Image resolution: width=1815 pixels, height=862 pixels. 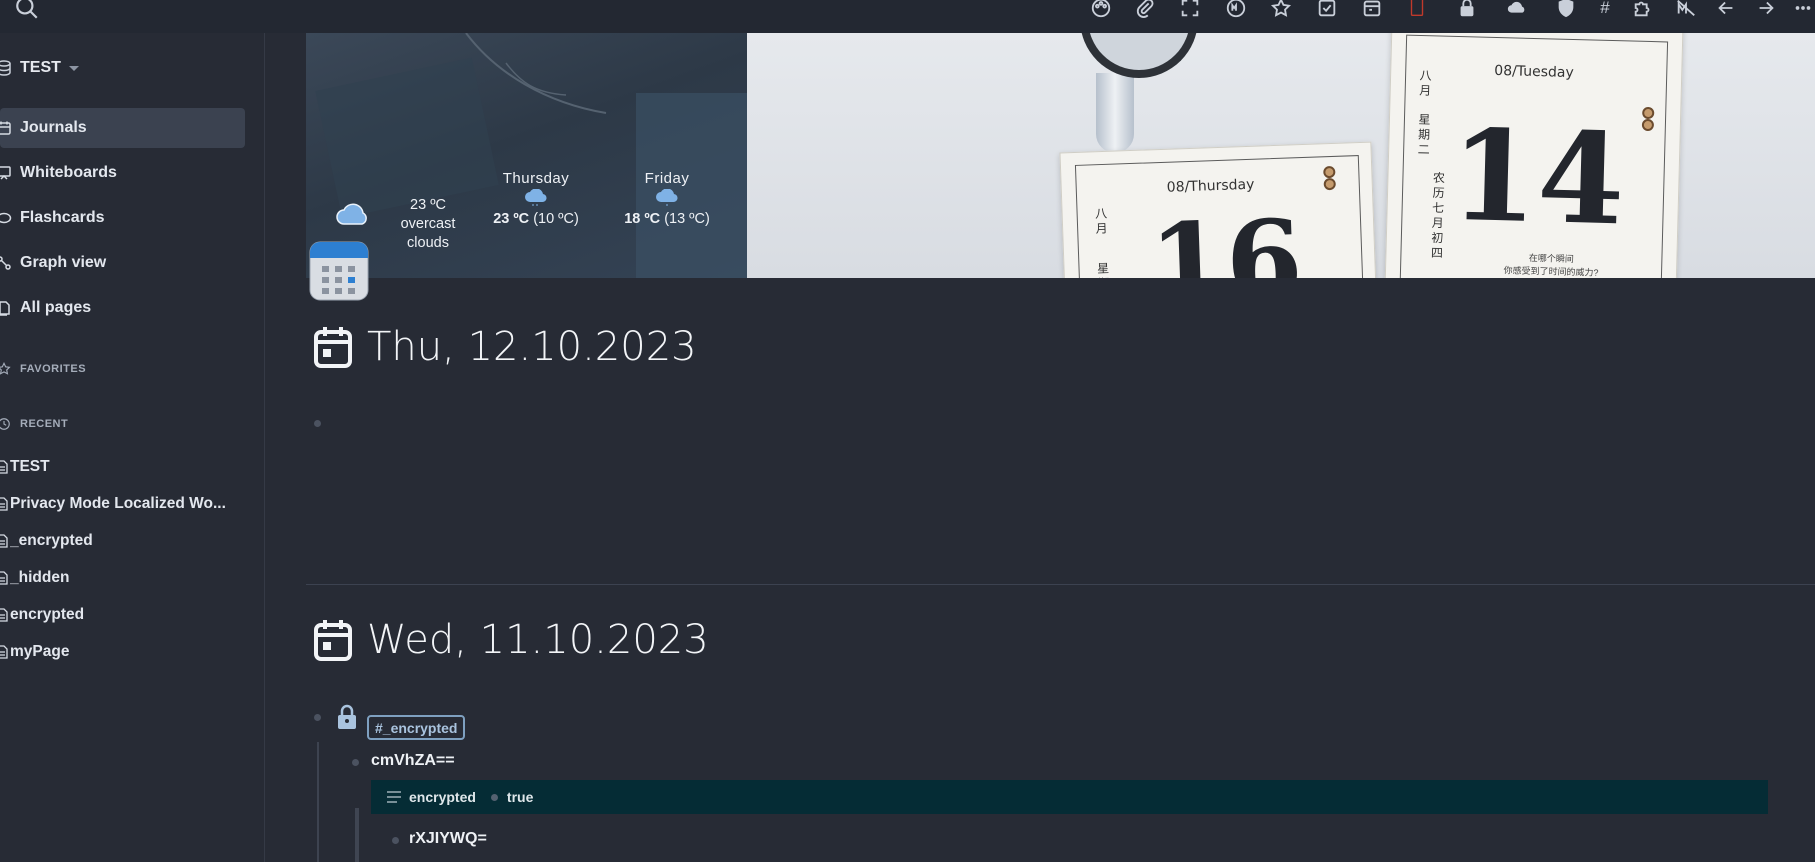 What do you see at coordinates (416, 727) in the screenshot?
I see `encrypted-tag: #_encrypted` at bounding box center [416, 727].